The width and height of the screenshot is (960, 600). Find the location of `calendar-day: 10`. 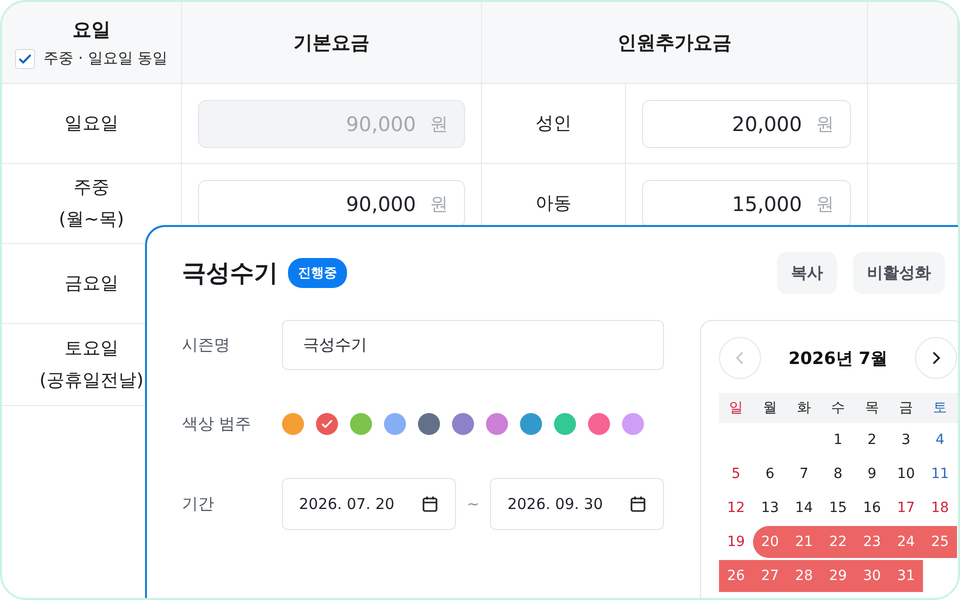

calendar-day: 10 is located at coordinates (906, 474).